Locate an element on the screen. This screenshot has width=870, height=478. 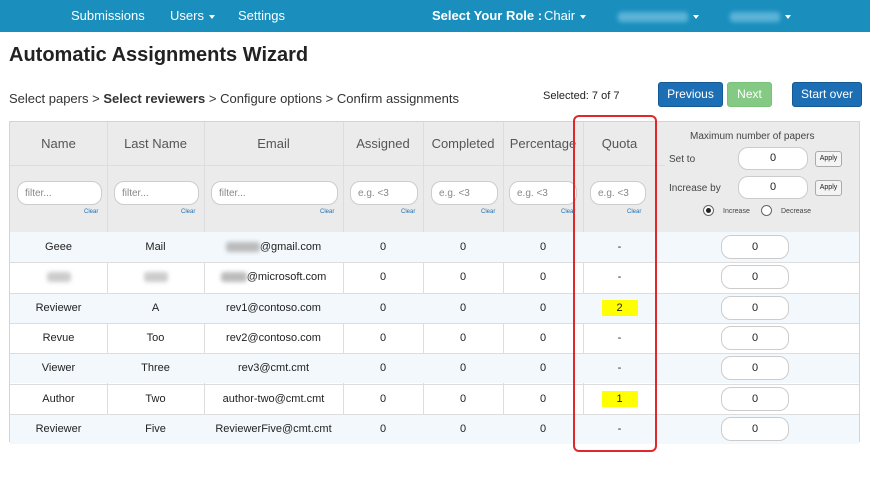
nav-submissions: Submissions is located at coordinates (108, 15).